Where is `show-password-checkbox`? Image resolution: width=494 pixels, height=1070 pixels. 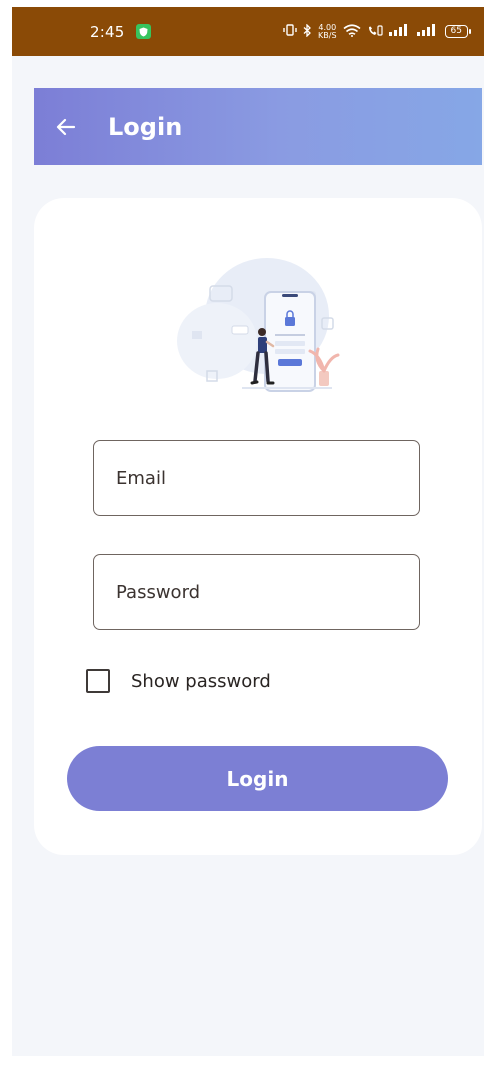 show-password-checkbox is located at coordinates (98, 681).